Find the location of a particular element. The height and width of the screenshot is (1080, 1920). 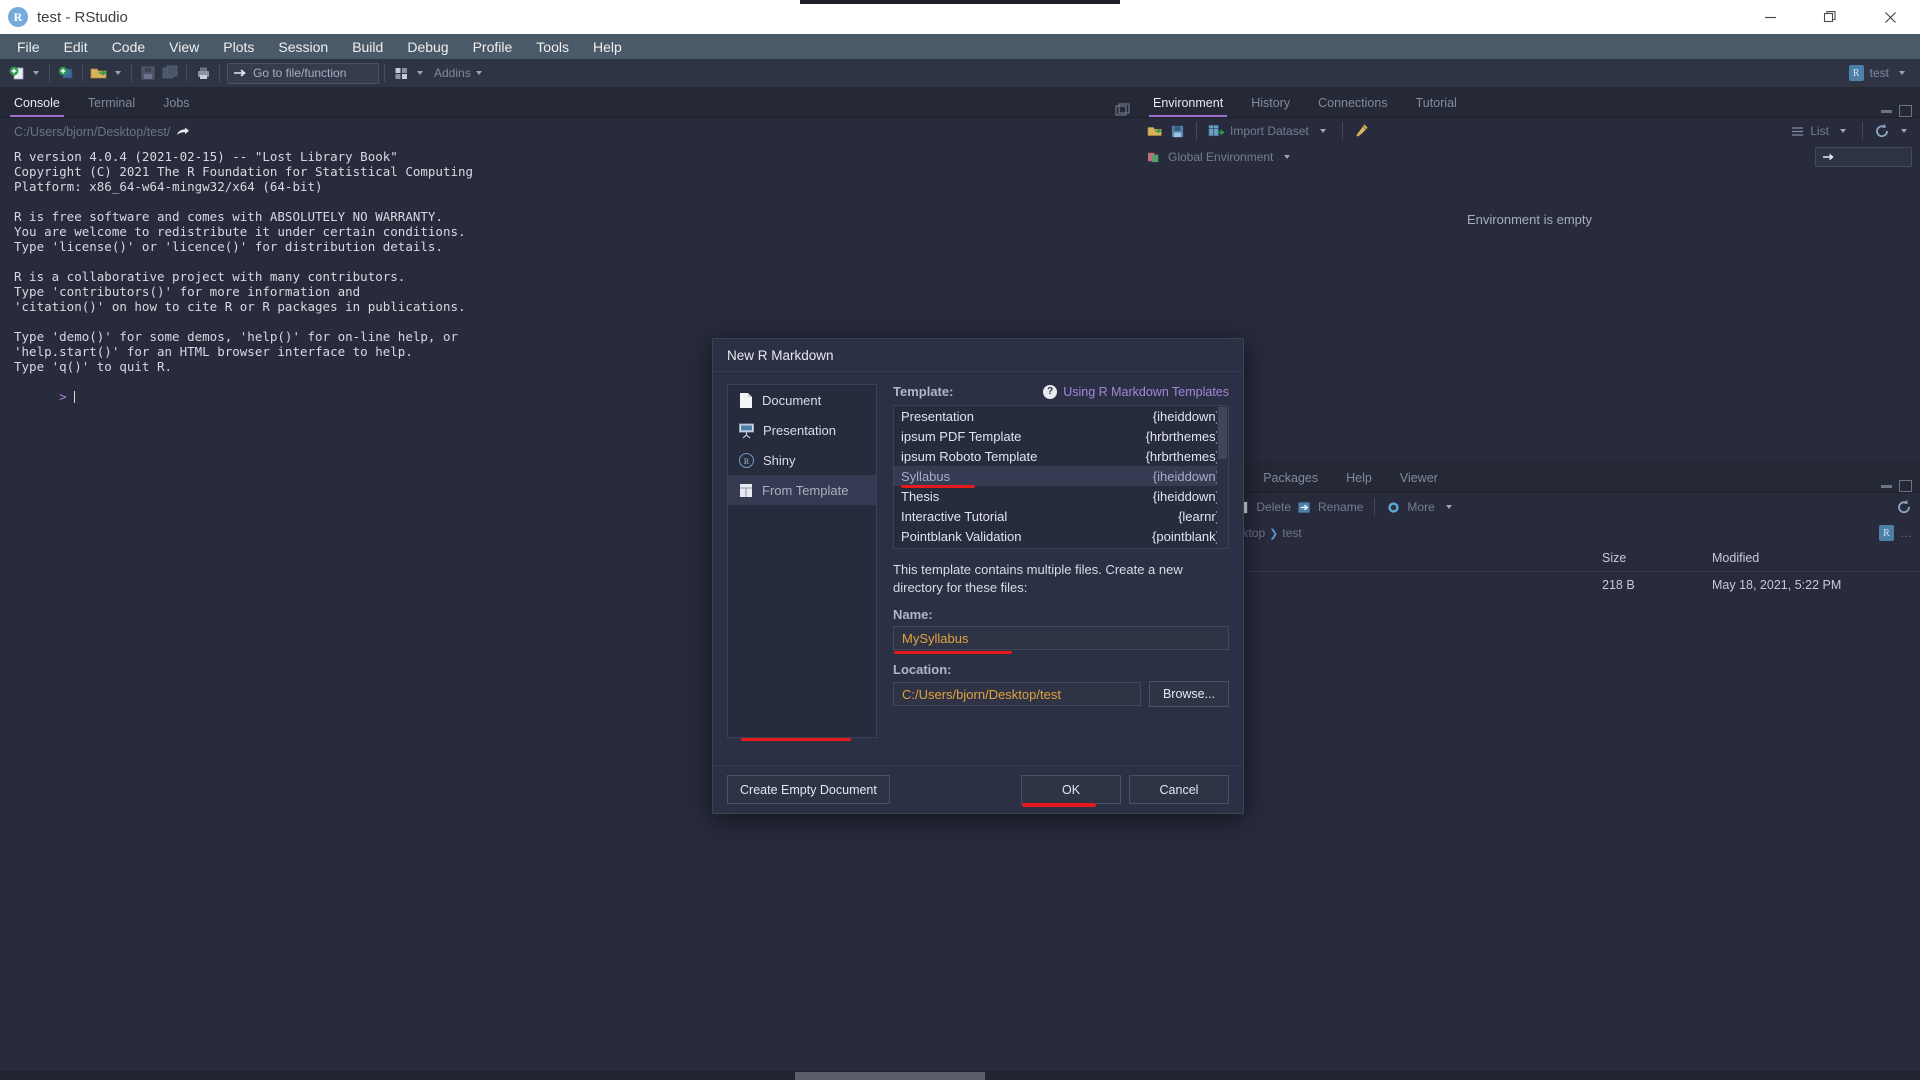

tab-environment: Environment is located at coordinates (1188, 103).